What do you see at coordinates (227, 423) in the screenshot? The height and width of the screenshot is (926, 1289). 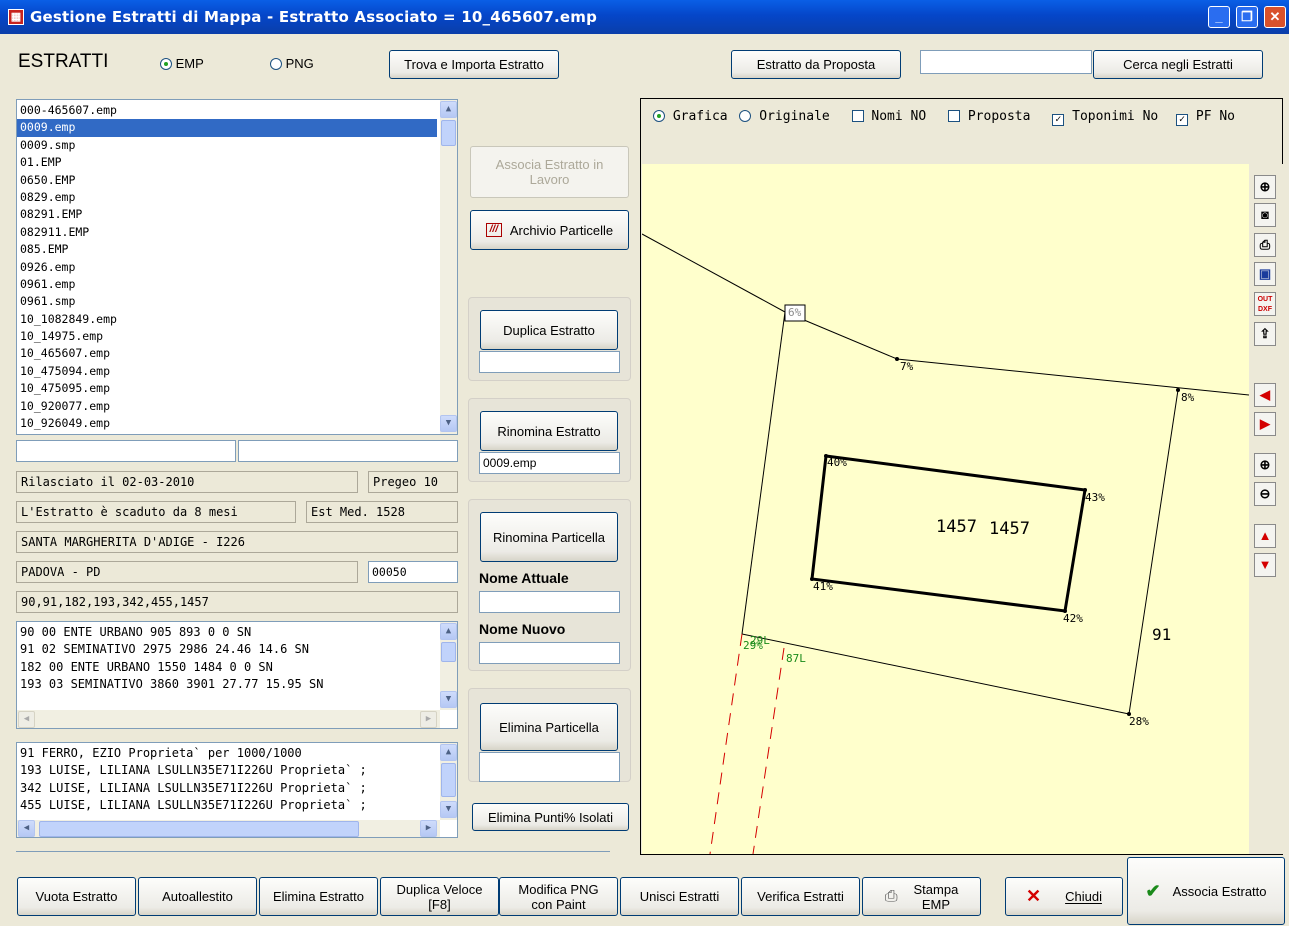 I see `file-list-item: 10_926049.emp` at bounding box center [227, 423].